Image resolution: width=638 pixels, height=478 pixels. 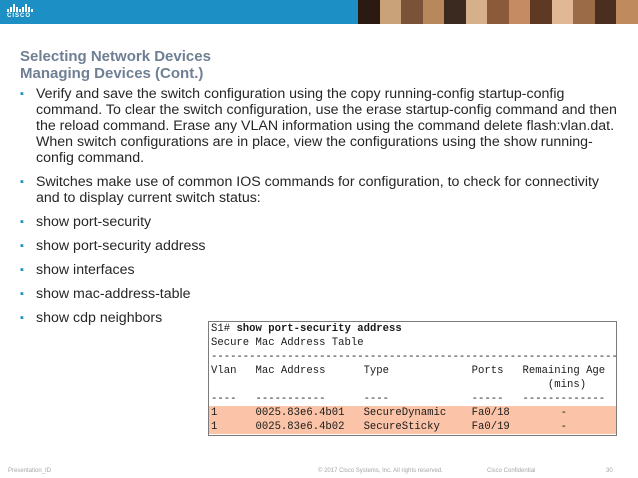 I want to click on bullet-item: ▪ show interfaces, so click(x=320, y=270).